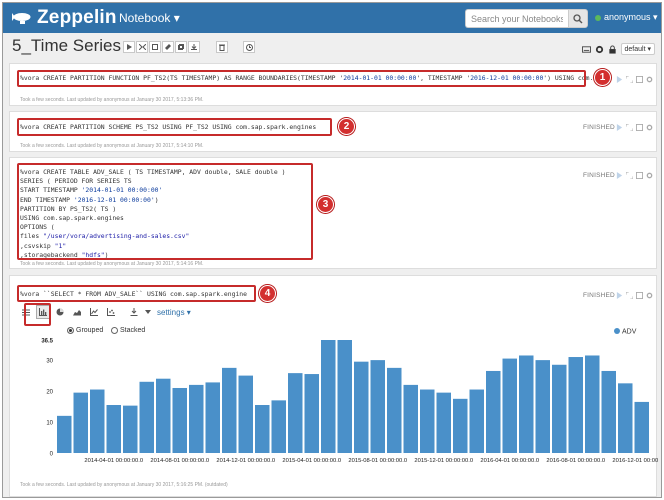  I want to click on export-button, so click(194, 47).